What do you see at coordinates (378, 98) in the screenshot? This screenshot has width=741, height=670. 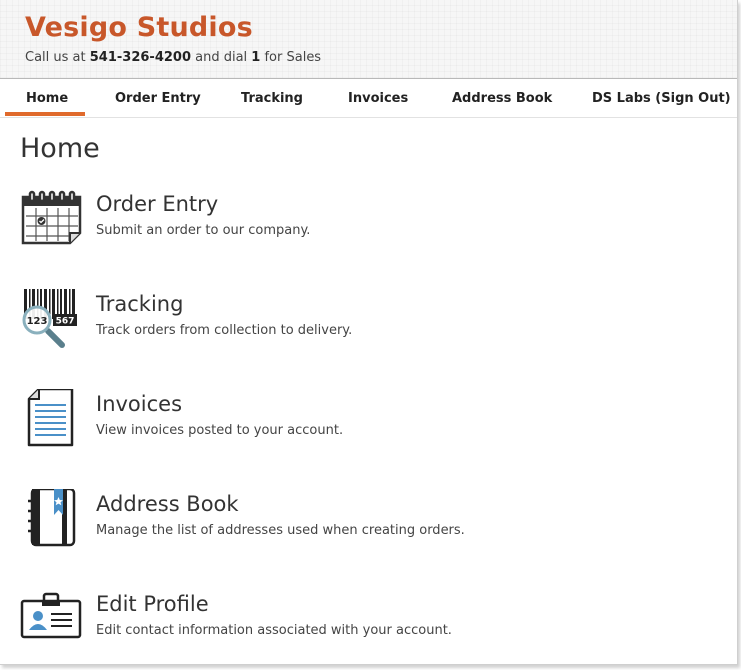 I see `nav-item-invoices: Invoices` at bounding box center [378, 98].